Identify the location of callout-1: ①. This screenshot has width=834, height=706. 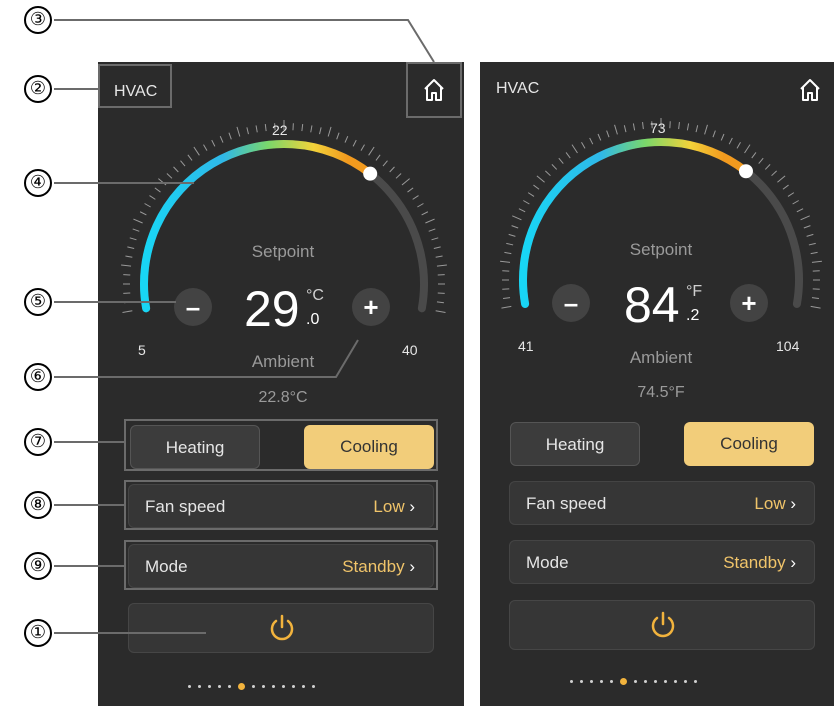
(38, 633).